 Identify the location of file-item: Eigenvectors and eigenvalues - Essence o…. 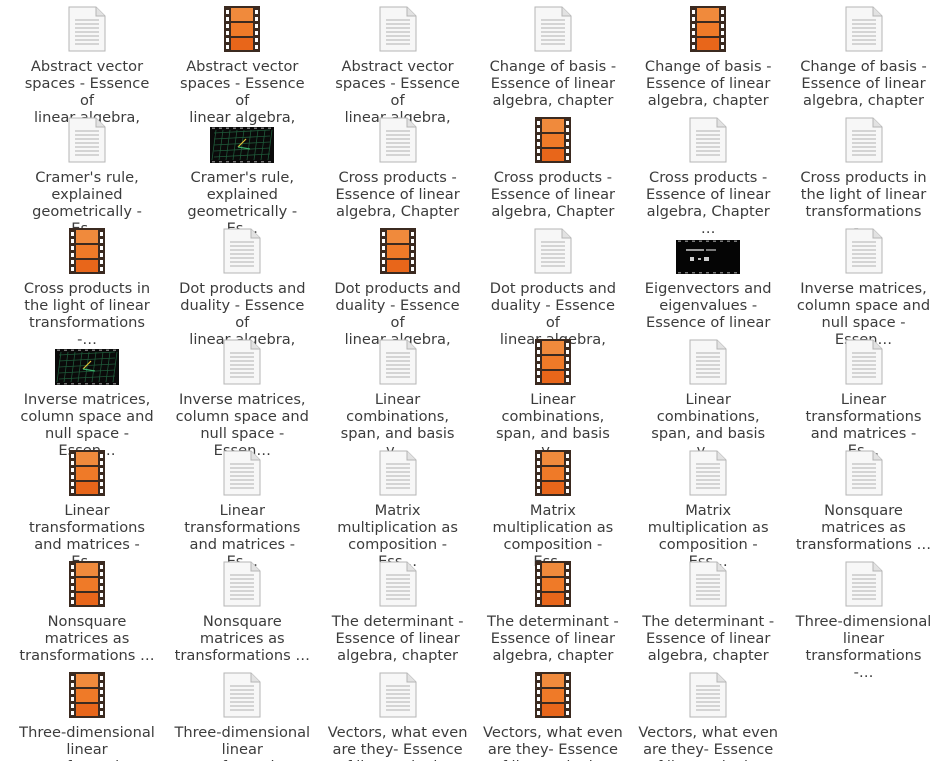
(708, 287).